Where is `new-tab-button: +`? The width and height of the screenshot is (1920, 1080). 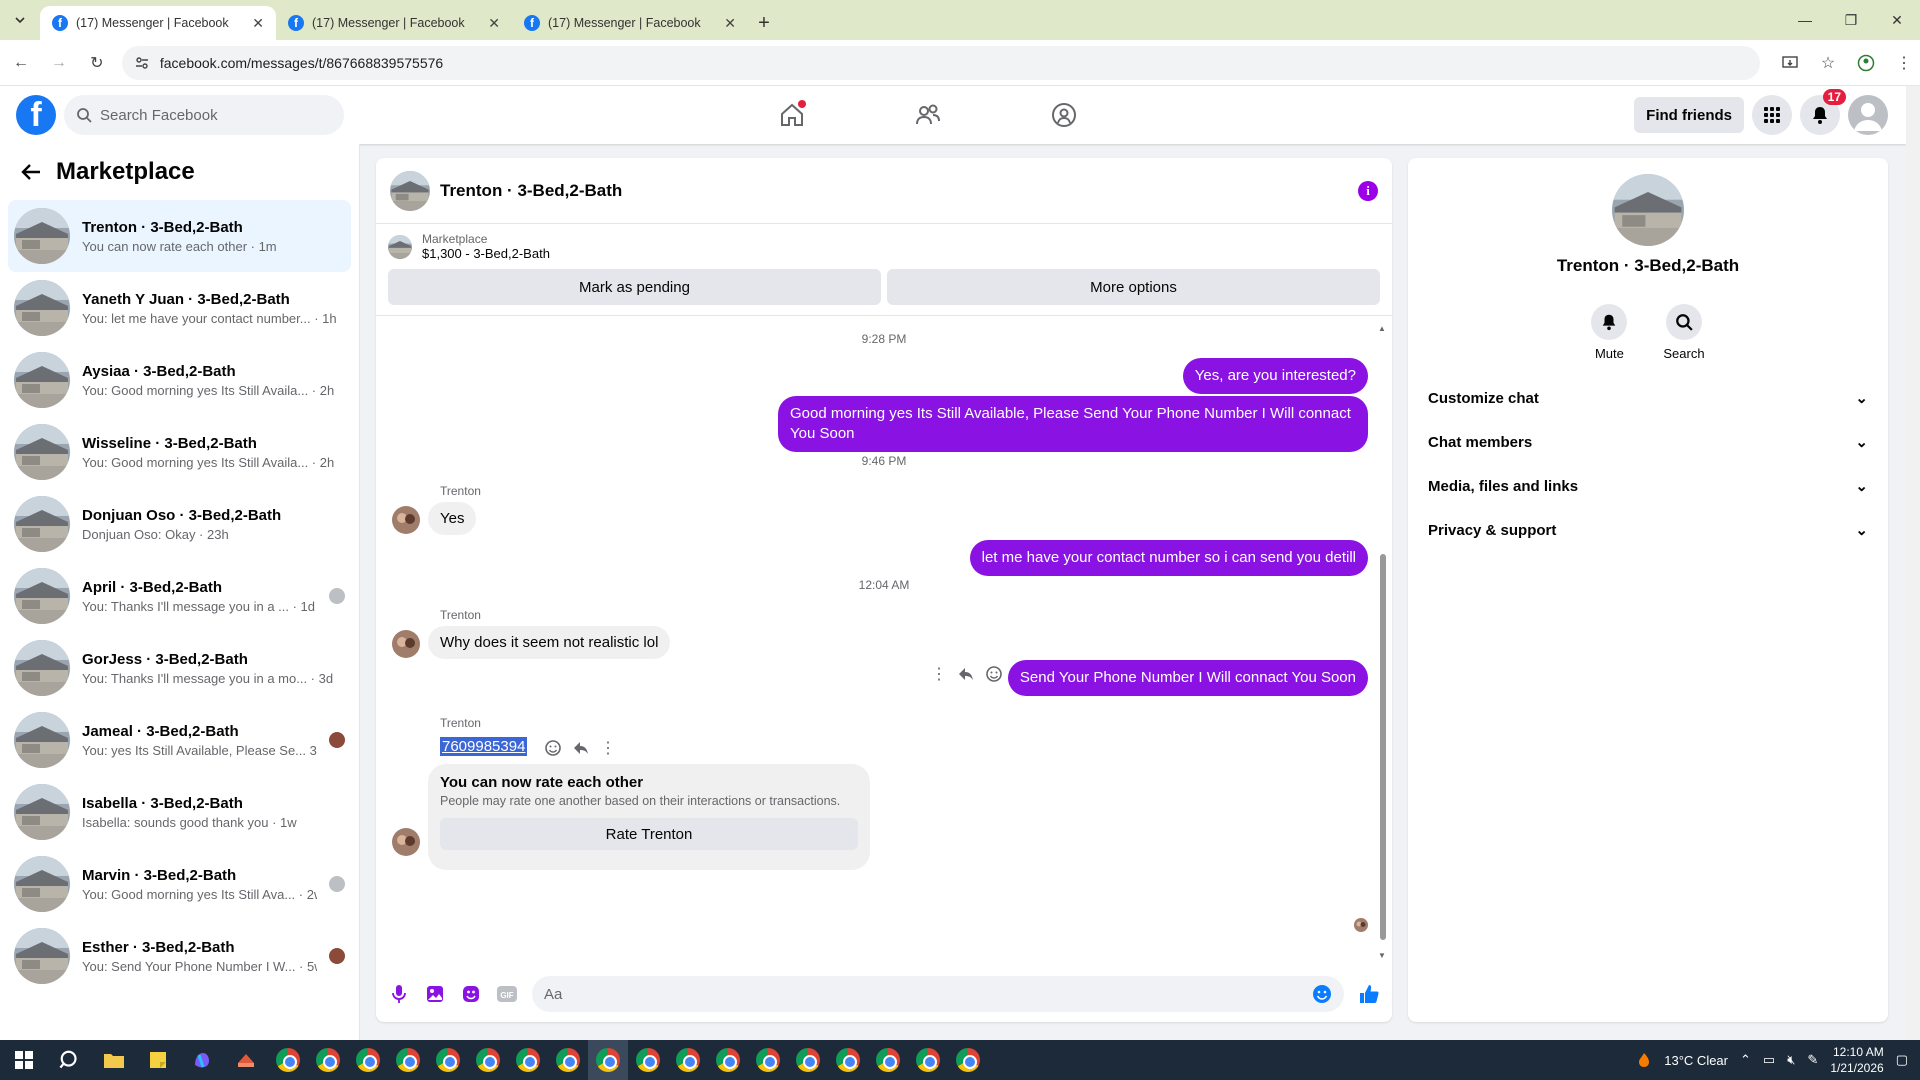 new-tab-button: + is located at coordinates (764, 23).